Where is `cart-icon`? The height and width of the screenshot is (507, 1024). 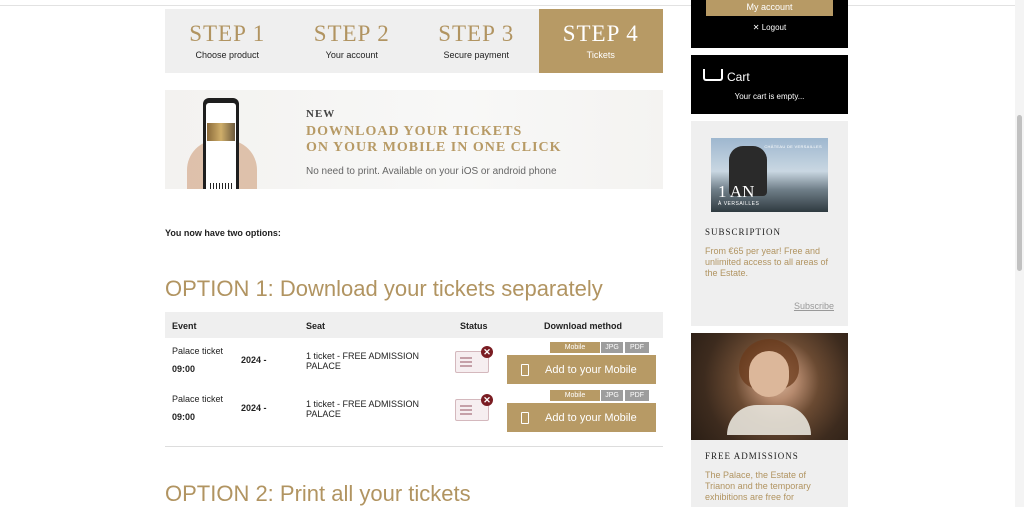 cart-icon is located at coordinates (713, 75).